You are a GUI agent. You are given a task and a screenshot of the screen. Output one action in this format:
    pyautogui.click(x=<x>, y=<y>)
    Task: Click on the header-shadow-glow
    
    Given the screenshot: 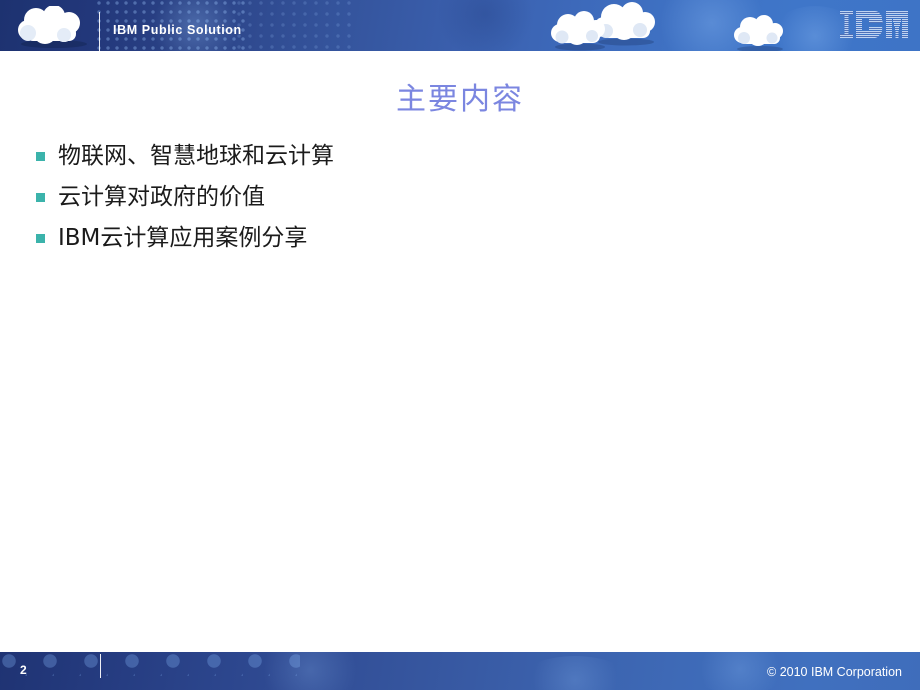 What is the action you would take?
    pyautogui.click(x=485, y=25)
    